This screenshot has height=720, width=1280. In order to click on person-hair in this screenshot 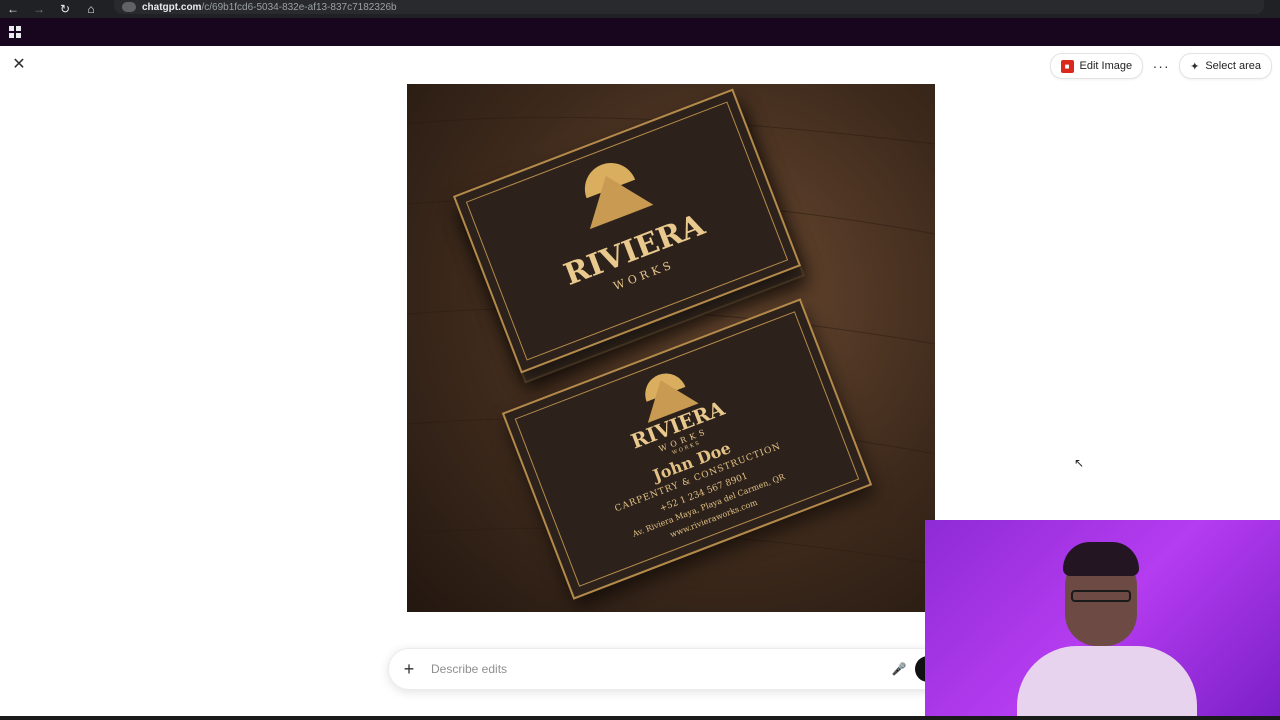, I will do `click(1101, 559)`.